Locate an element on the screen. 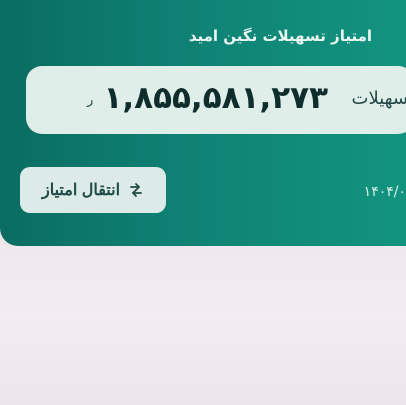  transfer-points-label: انتقال امتیاز is located at coordinates (81, 190).